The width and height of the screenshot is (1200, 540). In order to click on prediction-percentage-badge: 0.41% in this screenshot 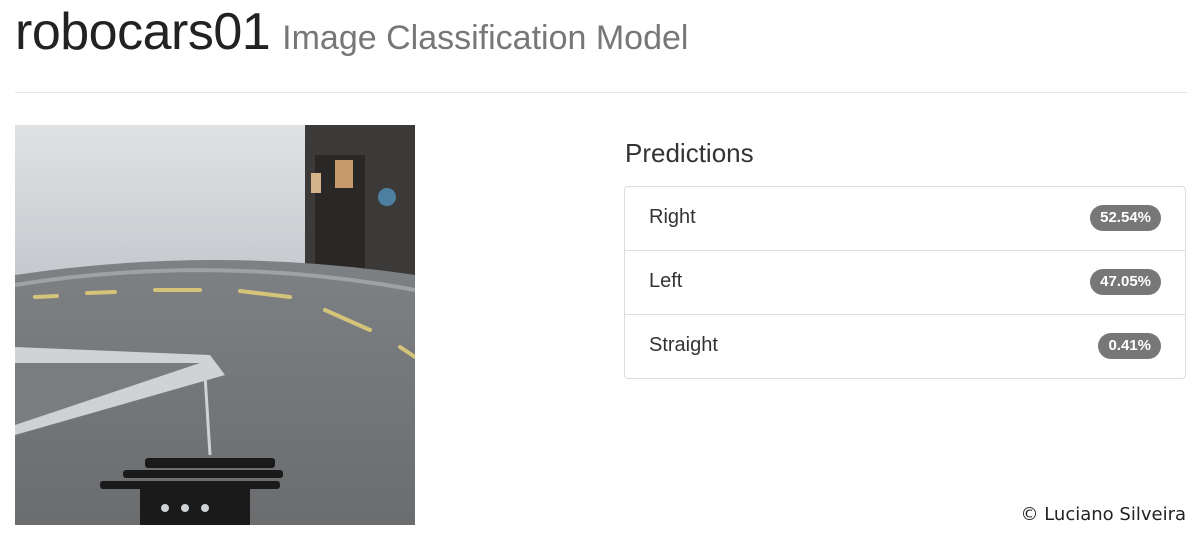, I will do `click(1129, 346)`.